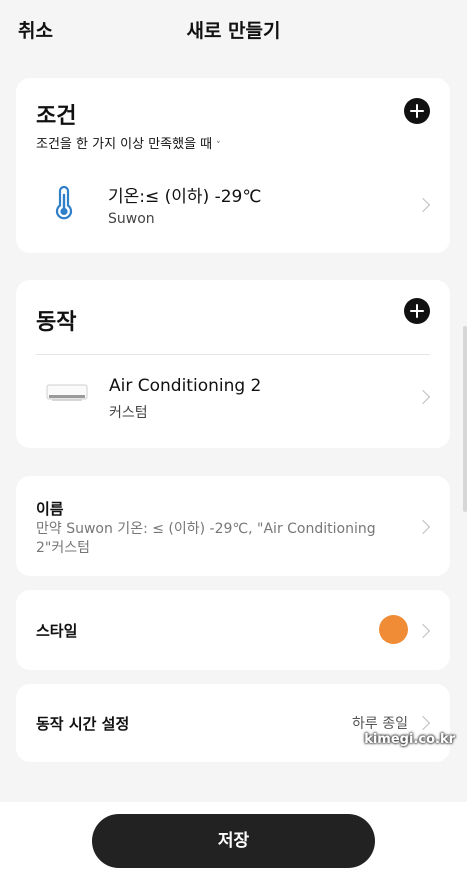 The image size is (467, 880). What do you see at coordinates (417, 111) in the screenshot?
I see `add-condition-button` at bounding box center [417, 111].